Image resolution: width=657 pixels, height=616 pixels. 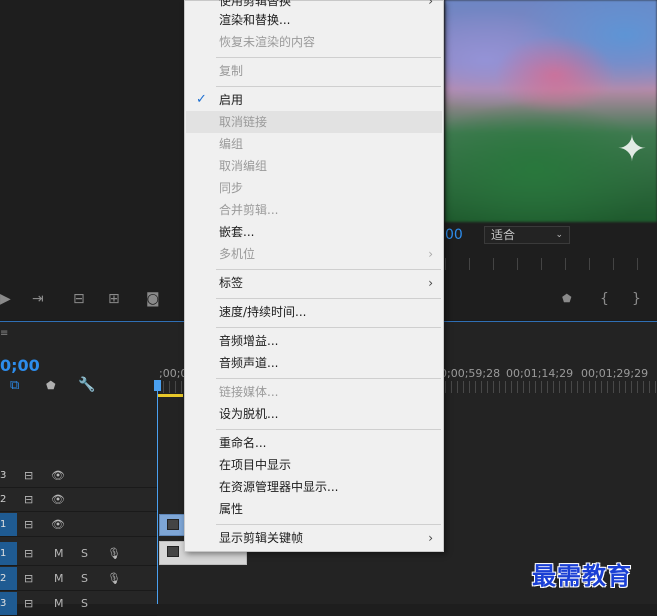 What do you see at coordinates (170, 395) in the screenshot?
I see `work-area-bar` at bounding box center [170, 395].